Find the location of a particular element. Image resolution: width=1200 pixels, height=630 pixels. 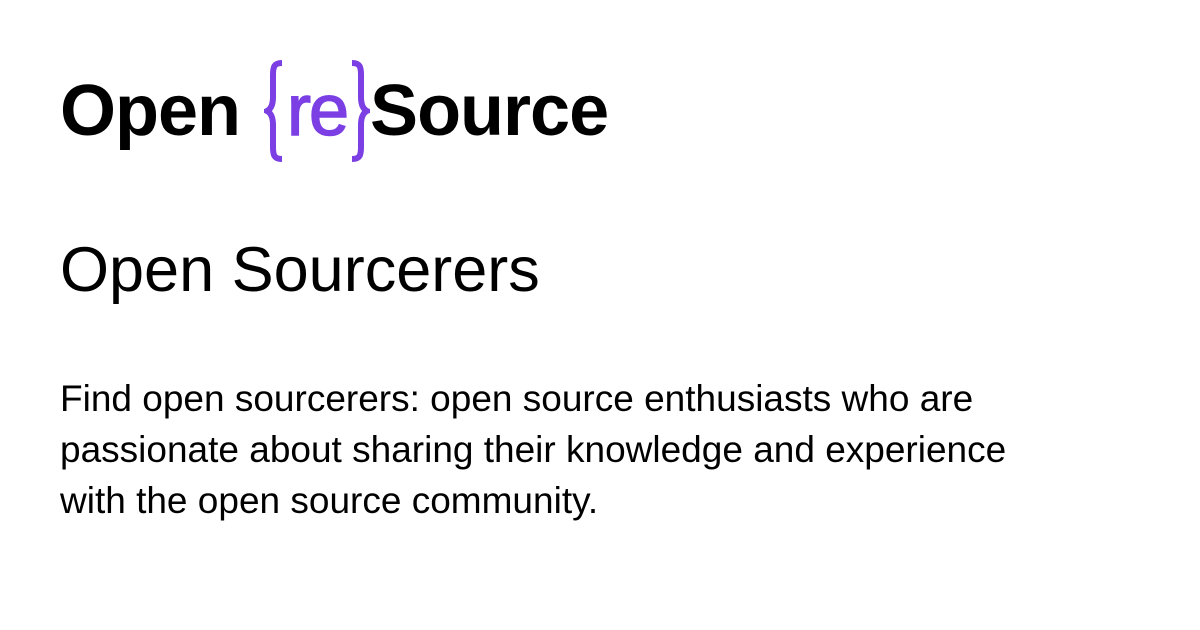

logo-word-source: Source is located at coordinates (489, 111).